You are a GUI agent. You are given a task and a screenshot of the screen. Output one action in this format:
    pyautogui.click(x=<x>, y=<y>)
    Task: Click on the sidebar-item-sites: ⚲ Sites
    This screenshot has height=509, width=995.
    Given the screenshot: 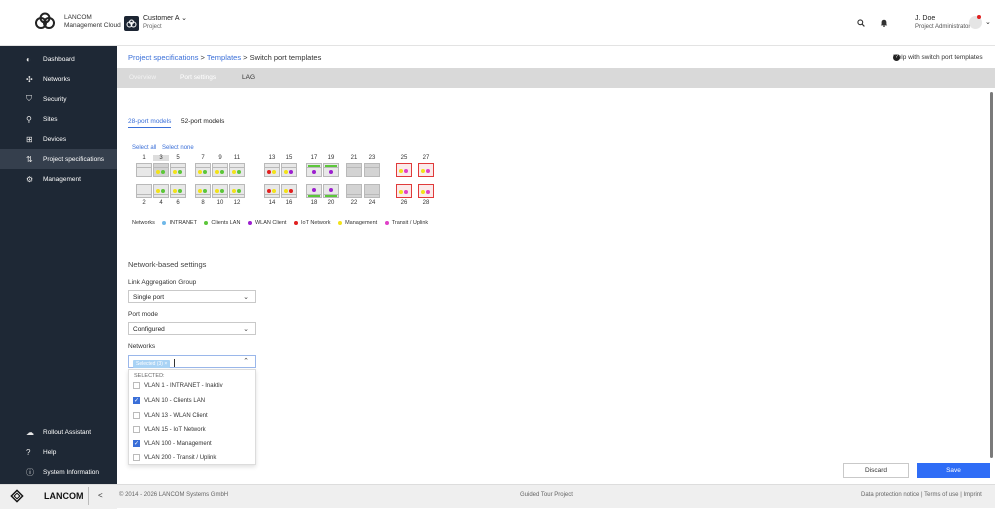 What is the action you would take?
    pyautogui.click(x=58, y=119)
    